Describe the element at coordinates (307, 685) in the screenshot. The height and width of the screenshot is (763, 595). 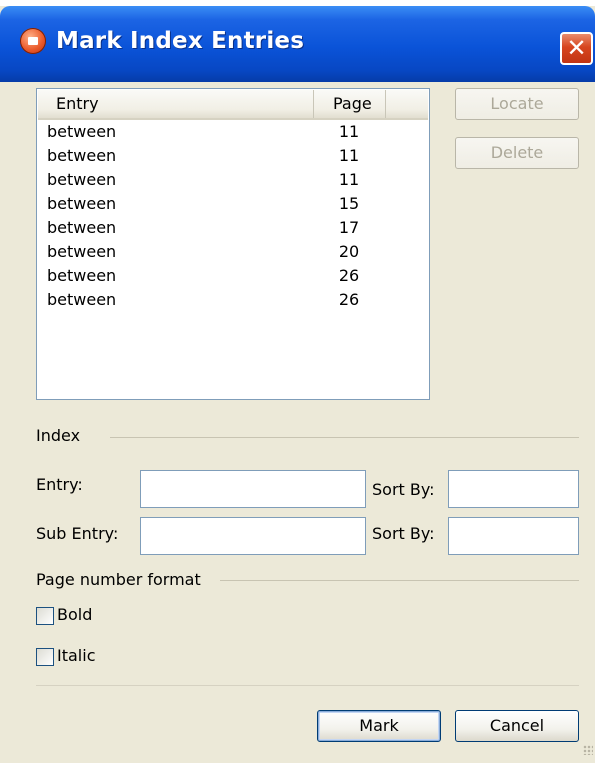
I see `footer-divider` at that location.